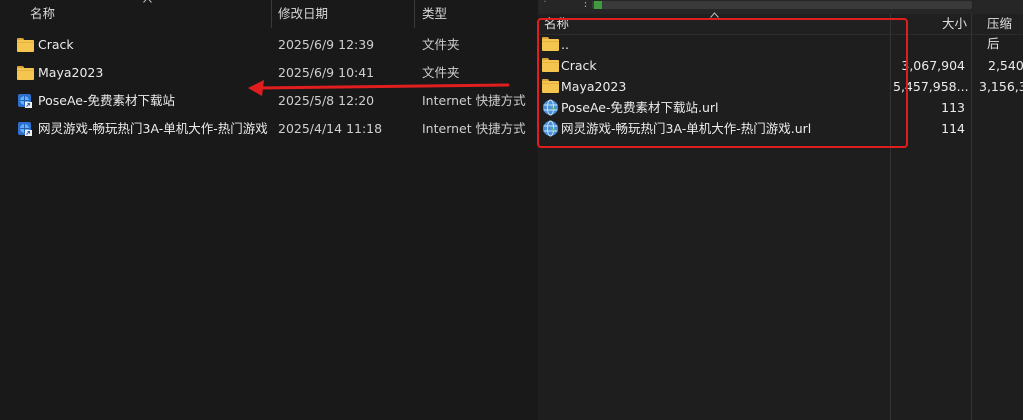  I want to click on file-name: PoseAe-免费素材下载站, so click(106, 100).